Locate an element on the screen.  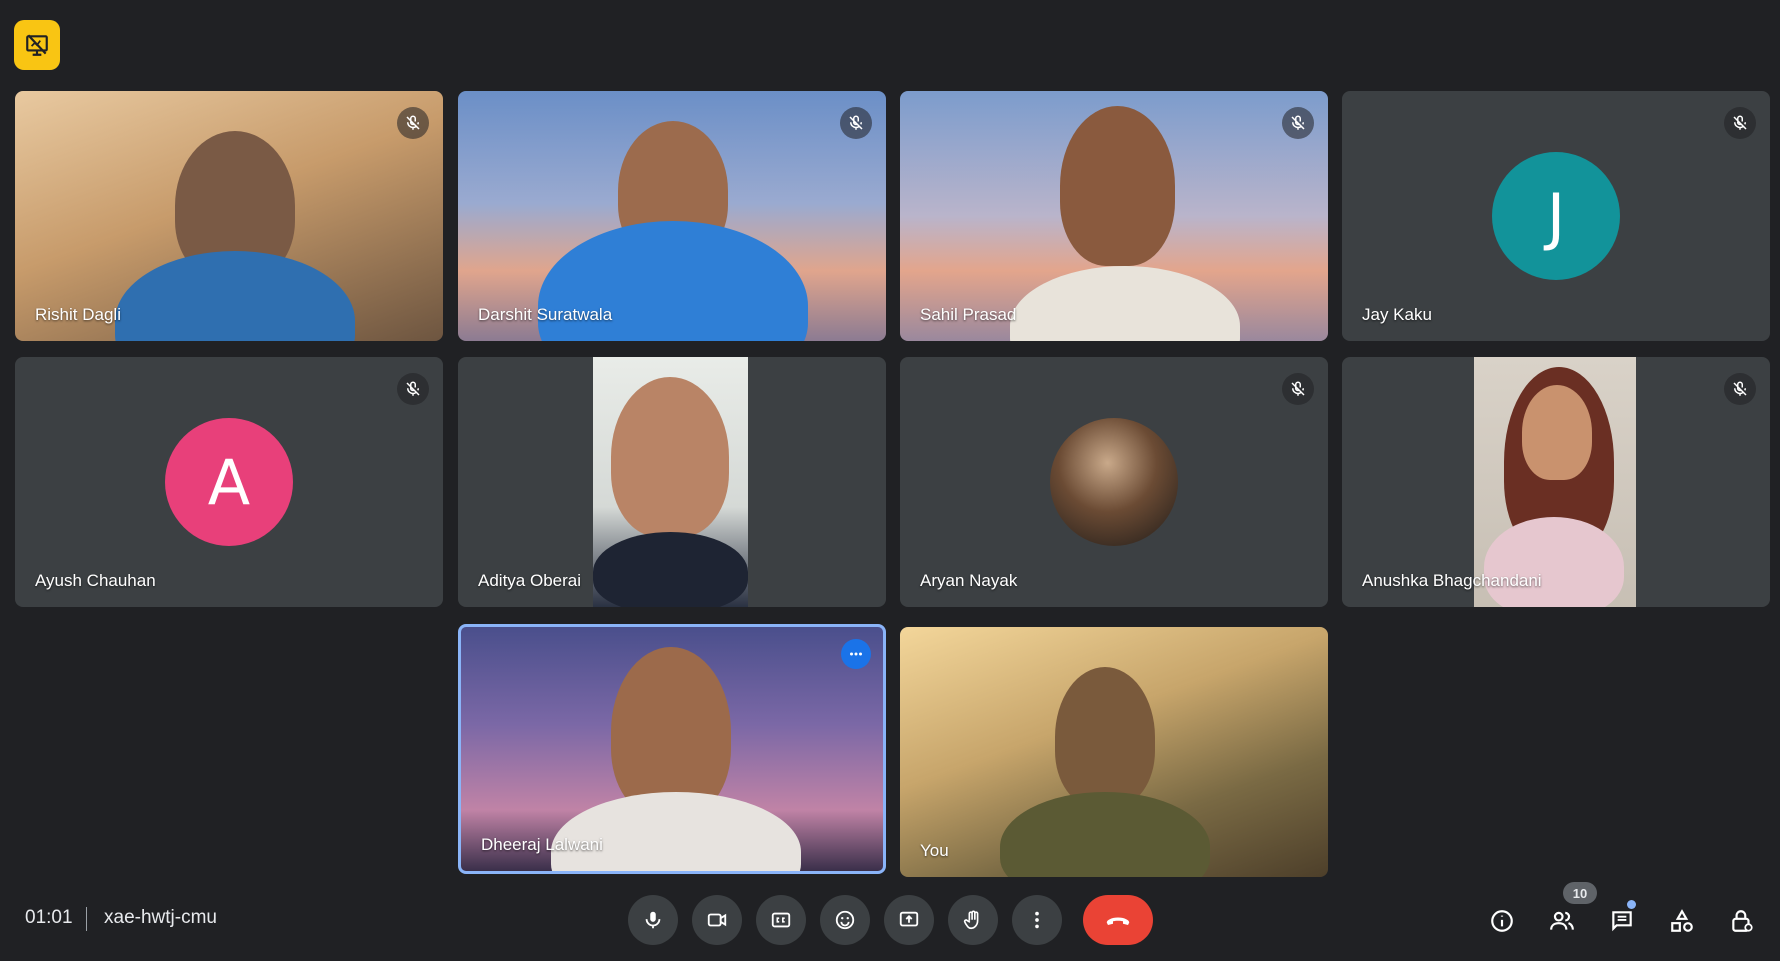
participant-tile: Sahil Prasad is located at coordinates (1114, 216).